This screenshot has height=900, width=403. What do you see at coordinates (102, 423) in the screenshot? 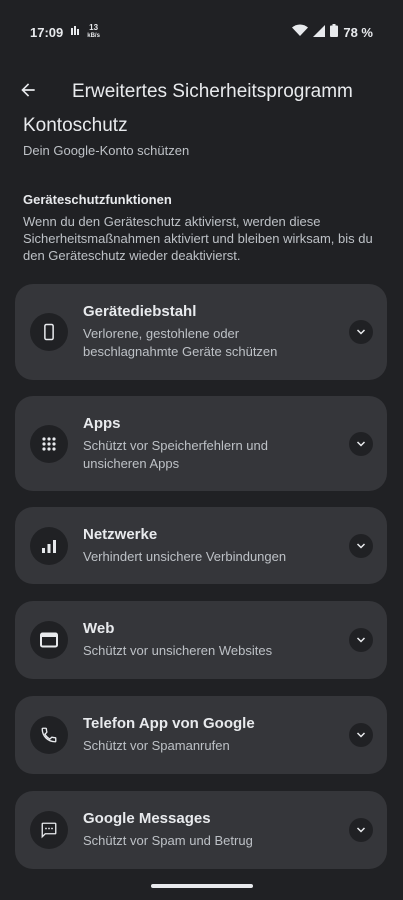
I see `card-title: Apps` at bounding box center [102, 423].